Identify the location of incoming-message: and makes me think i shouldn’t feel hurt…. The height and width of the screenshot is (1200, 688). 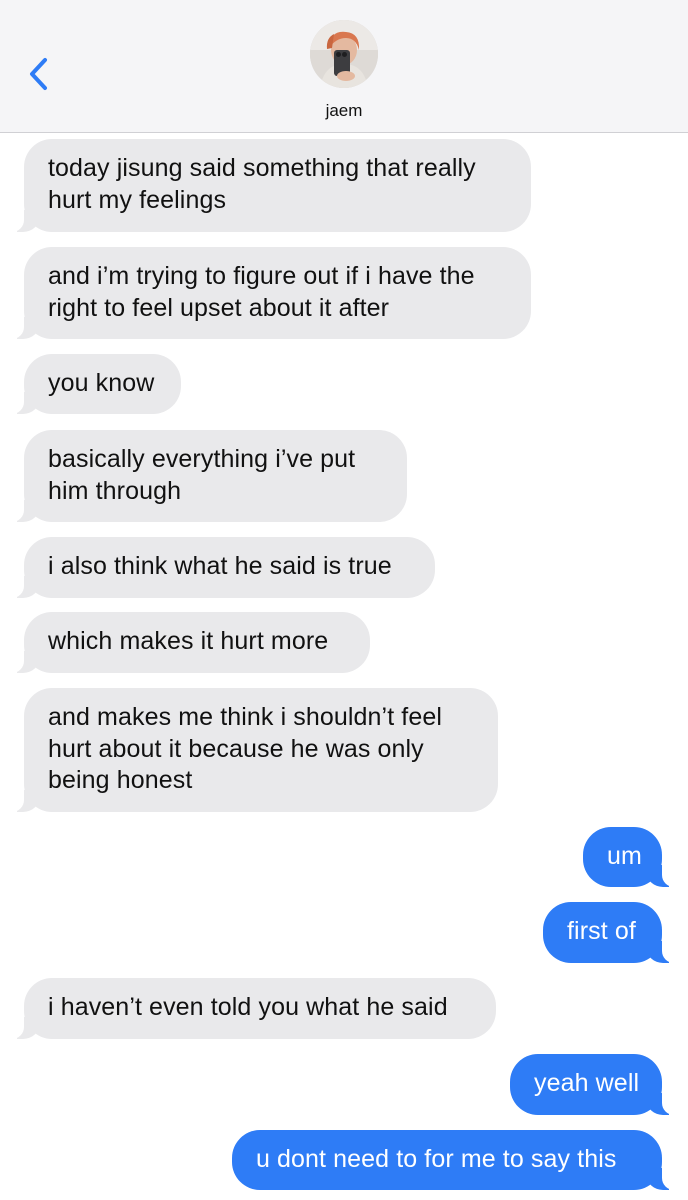
(250, 750).